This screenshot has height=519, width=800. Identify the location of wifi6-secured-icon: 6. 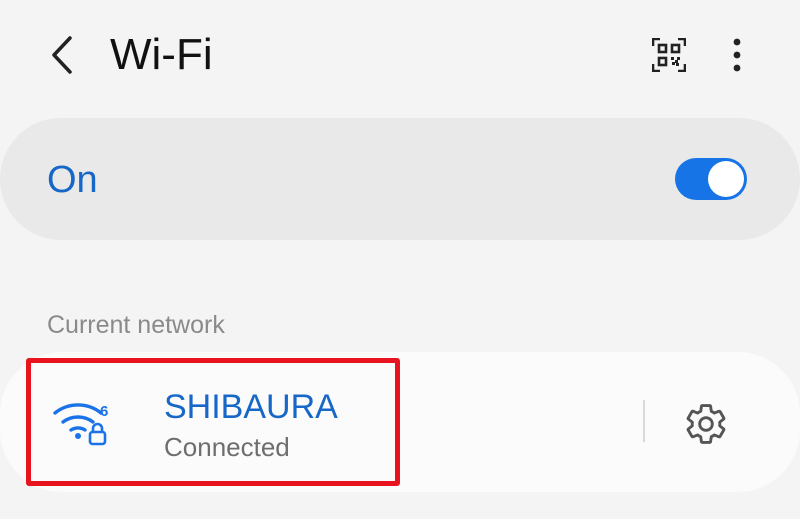
(80, 424).